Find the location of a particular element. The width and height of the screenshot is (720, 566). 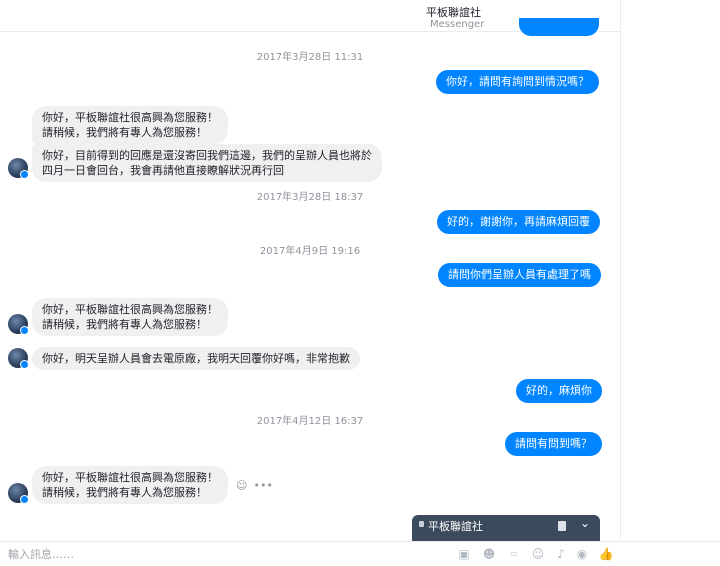

gif-icon: ▭ is located at coordinates (514, 554).